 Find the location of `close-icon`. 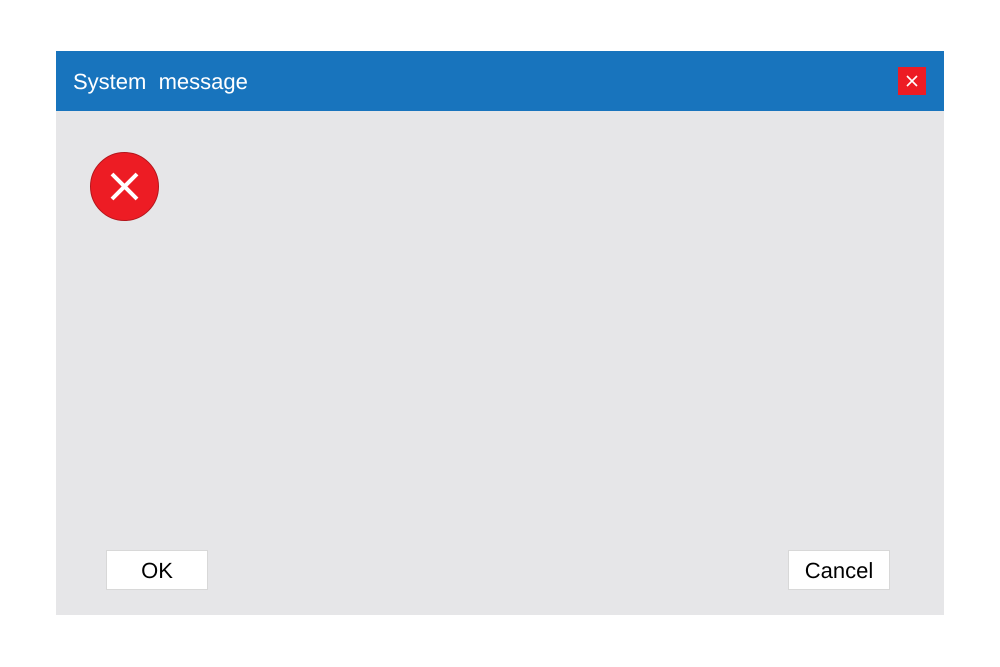

close-icon is located at coordinates (912, 81).